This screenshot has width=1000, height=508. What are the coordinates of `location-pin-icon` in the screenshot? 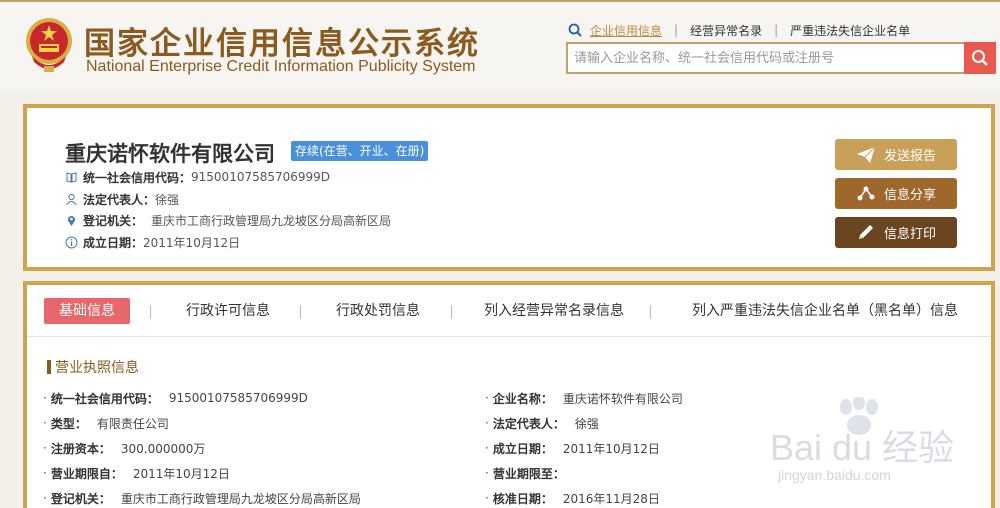 It's located at (71, 220).